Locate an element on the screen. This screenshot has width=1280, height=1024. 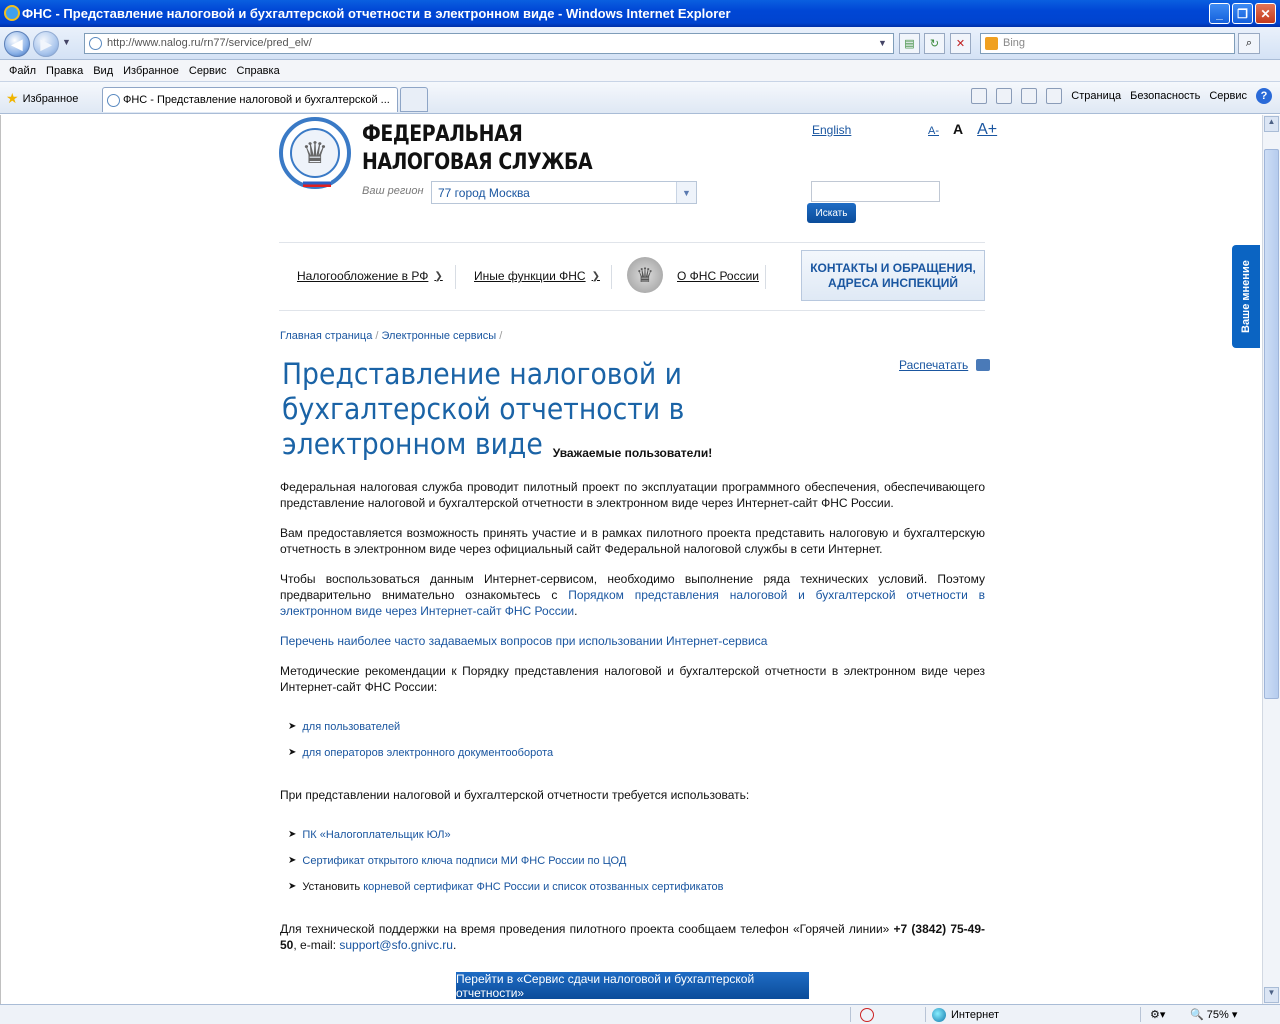
org-name-line1: ФЕДЕРАЛЬНАЯ is located at coordinates (442, 134).